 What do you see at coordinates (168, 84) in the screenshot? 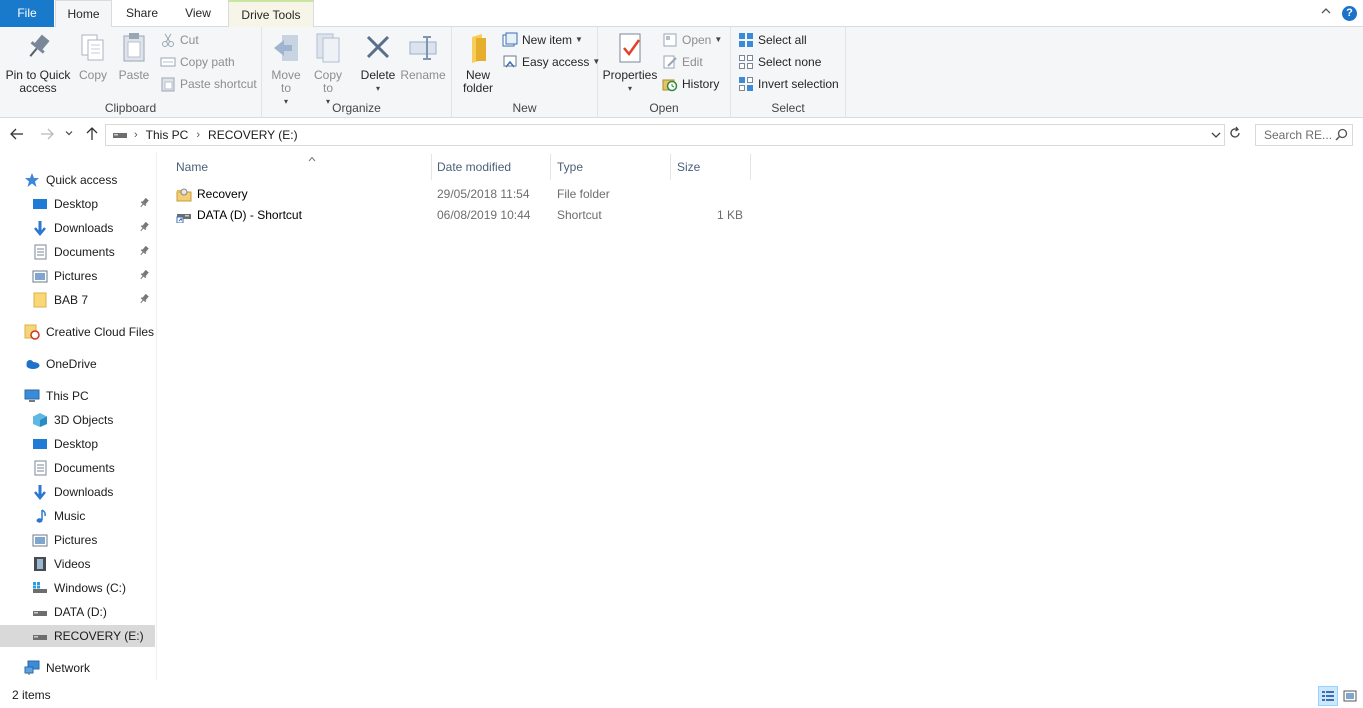
I see `paste-shortcut-icon` at bounding box center [168, 84].